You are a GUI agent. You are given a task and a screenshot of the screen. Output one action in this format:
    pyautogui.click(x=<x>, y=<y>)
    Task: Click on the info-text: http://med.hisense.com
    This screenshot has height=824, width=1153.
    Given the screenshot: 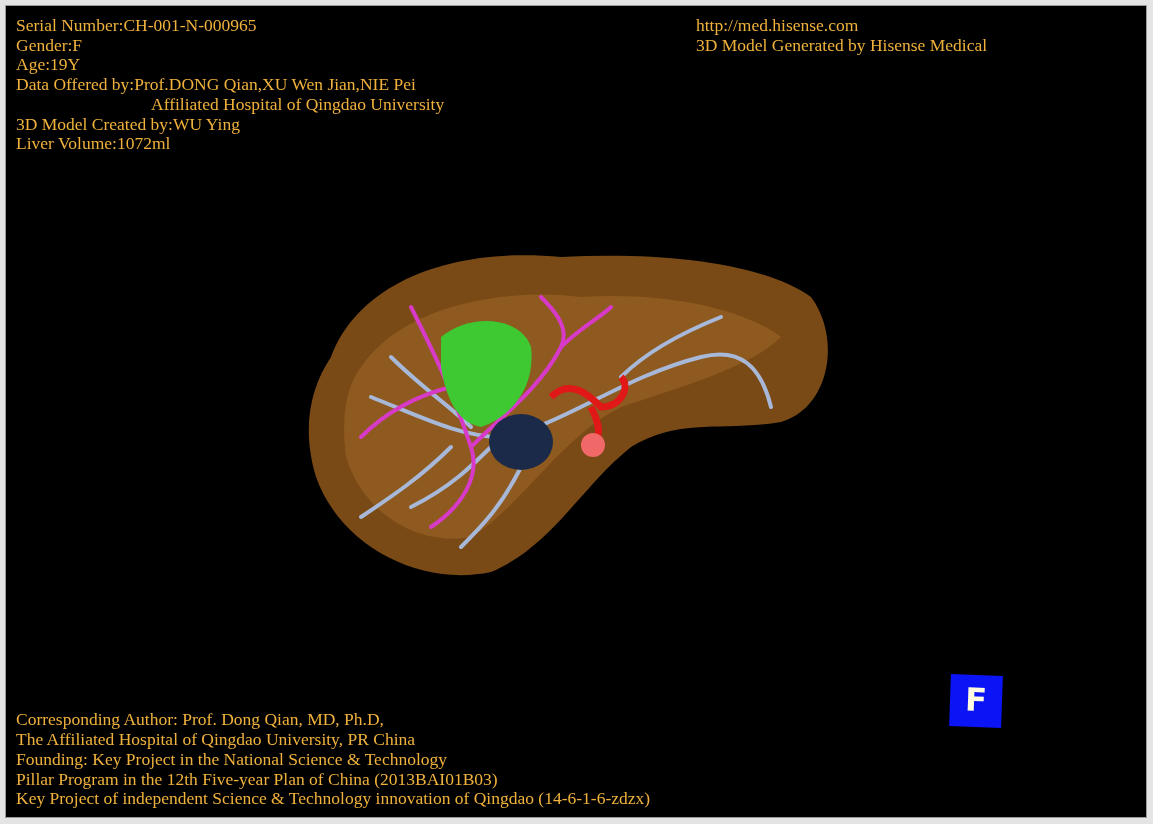 What is the action you would take?
    pyautogui.click(x=778, y=26)
    